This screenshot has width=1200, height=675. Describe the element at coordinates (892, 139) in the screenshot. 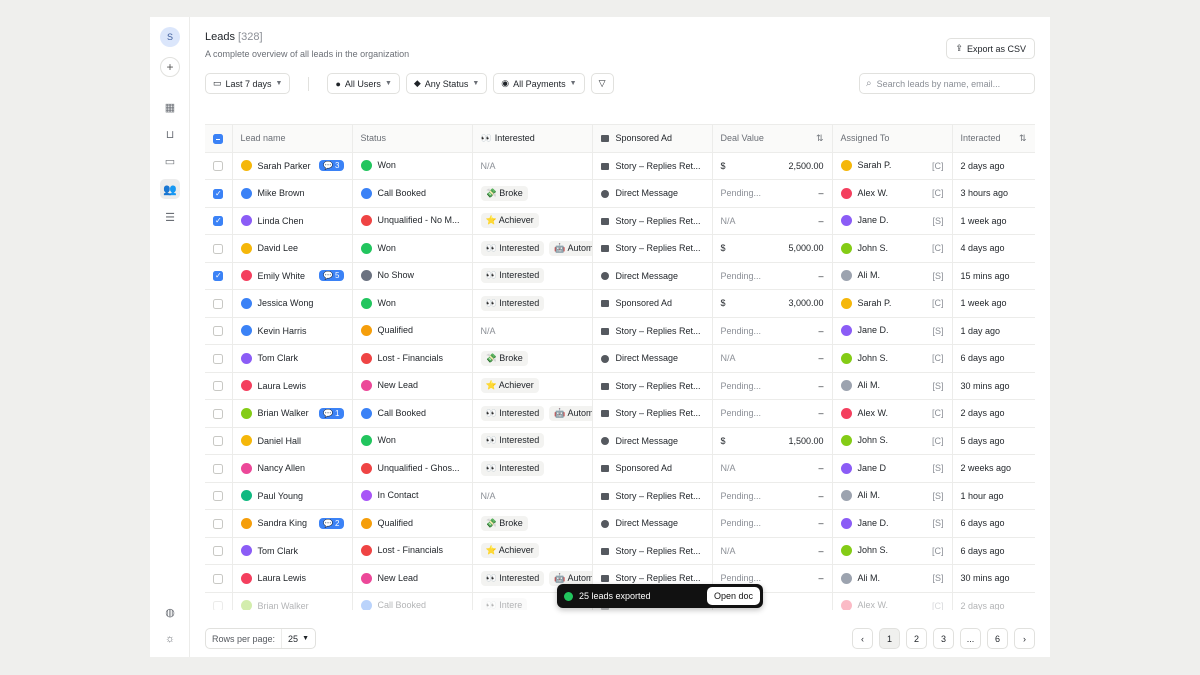

I see `col-assigned: Assigned To` at that location.